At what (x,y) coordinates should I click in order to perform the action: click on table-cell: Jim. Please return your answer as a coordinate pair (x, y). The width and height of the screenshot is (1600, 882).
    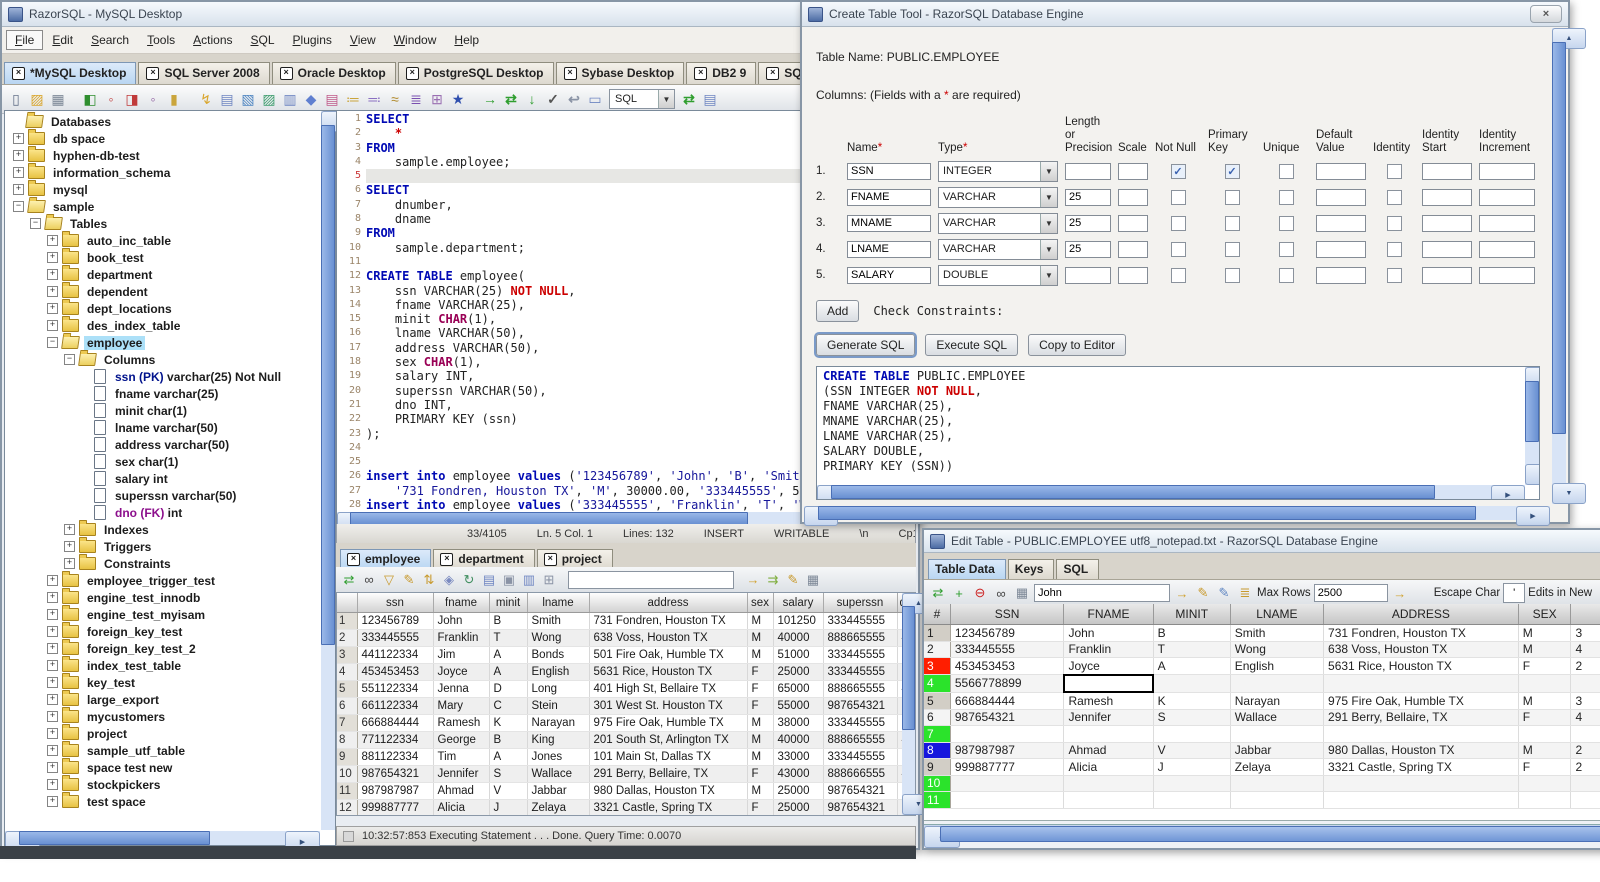
    Looking at the image, I should click on (461, 655).